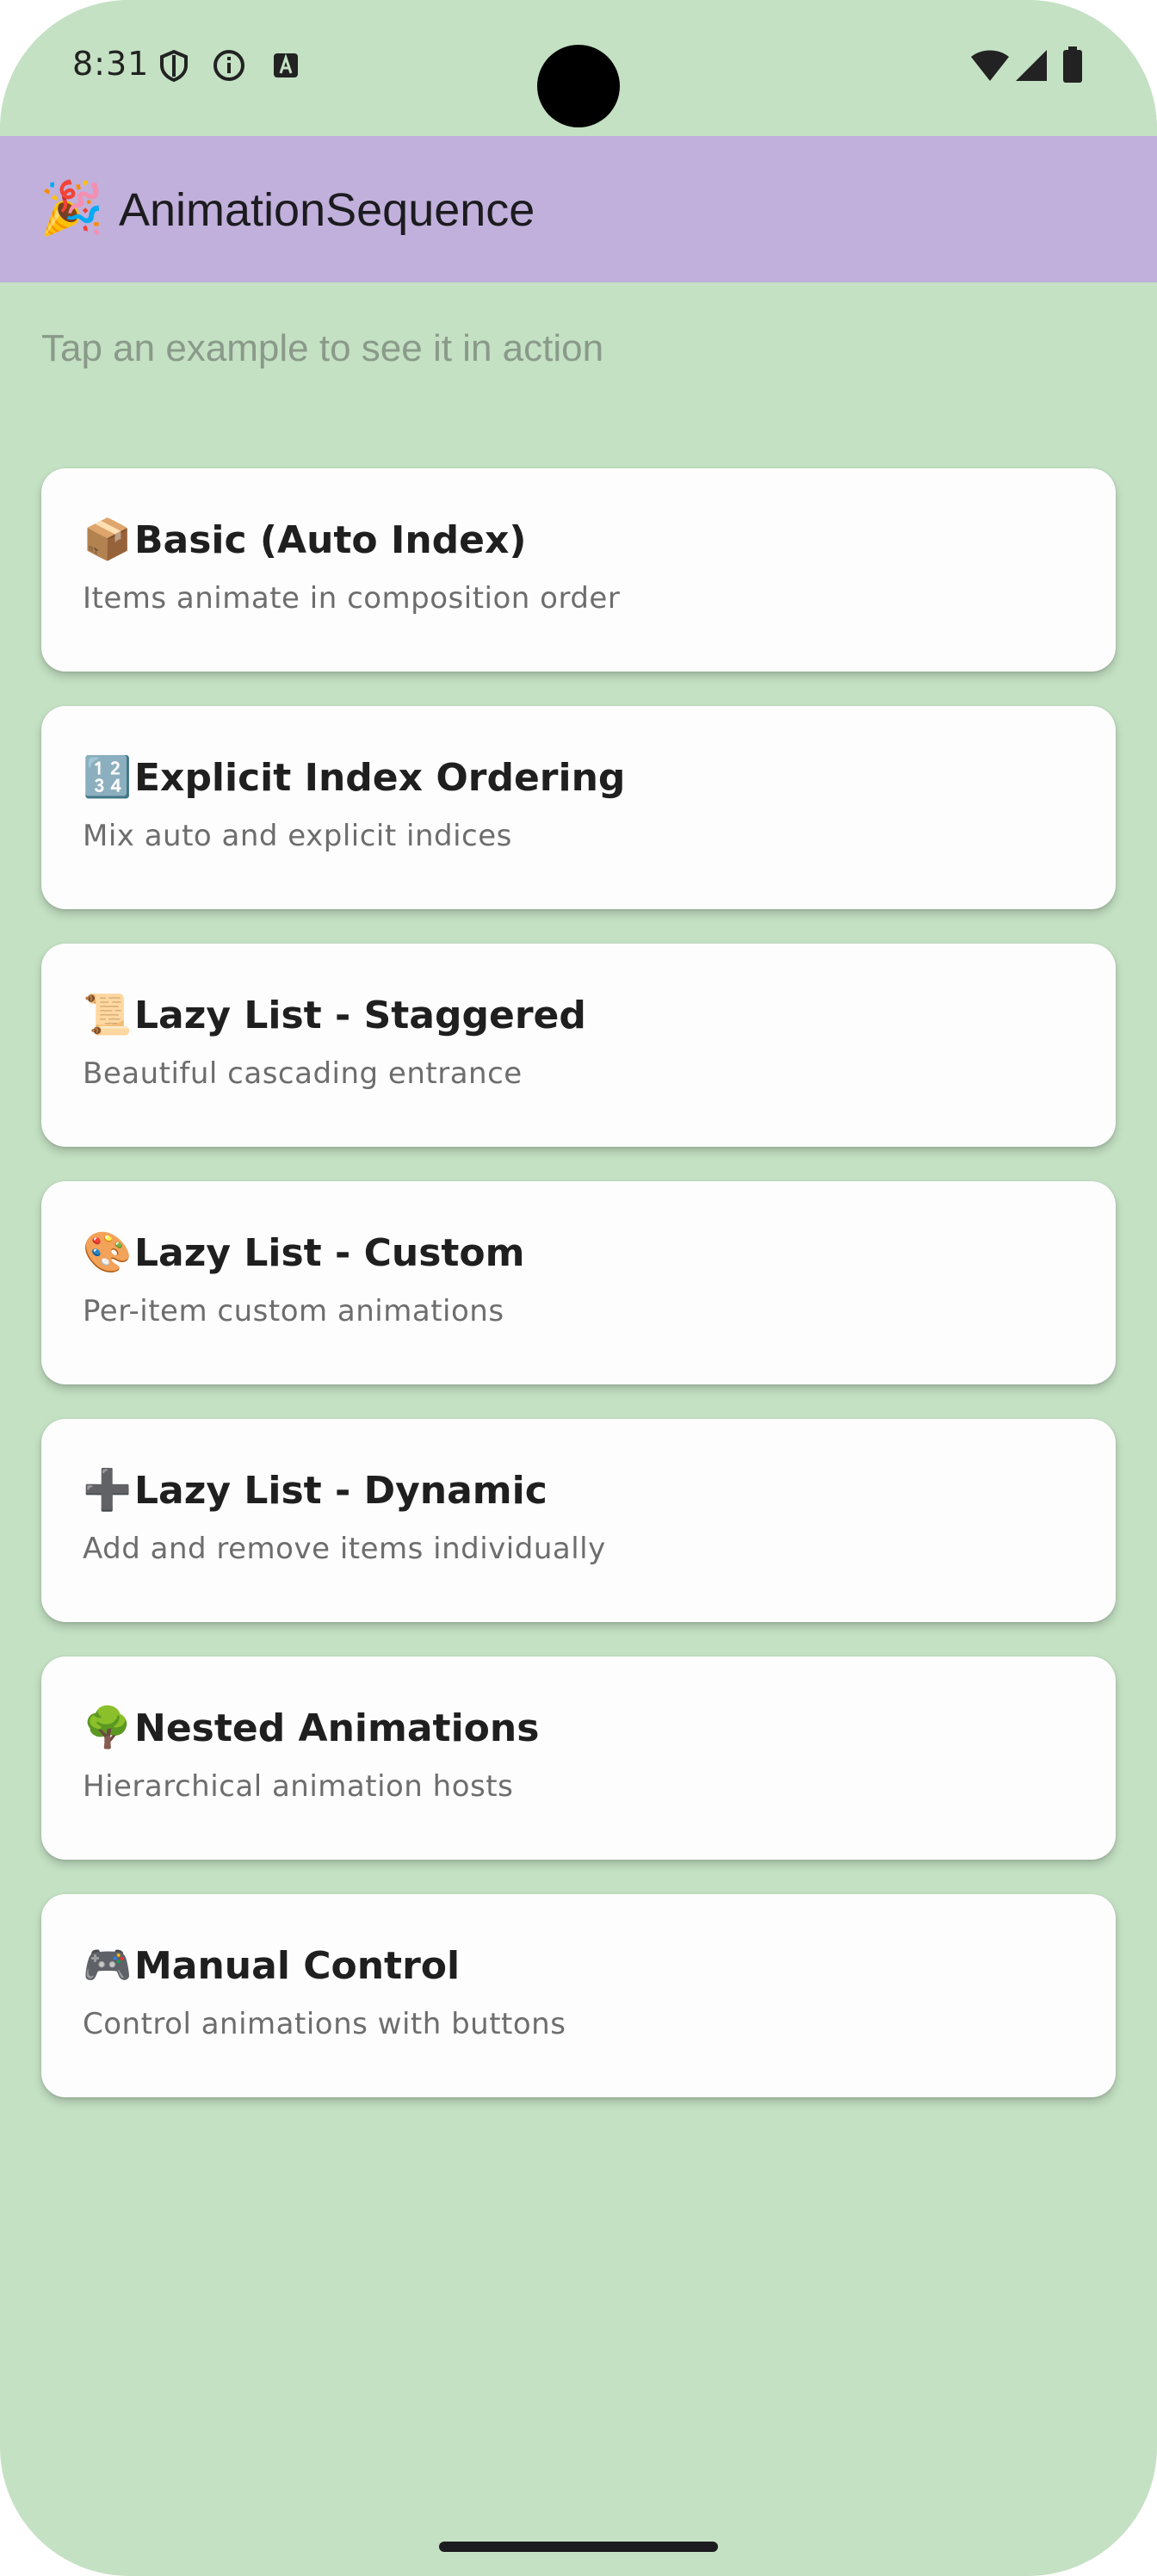  What do you see at coordinates (72, 208) in the screenshot?
I see `party-popper-icon: 🎉` at bounding box center [72, 208].